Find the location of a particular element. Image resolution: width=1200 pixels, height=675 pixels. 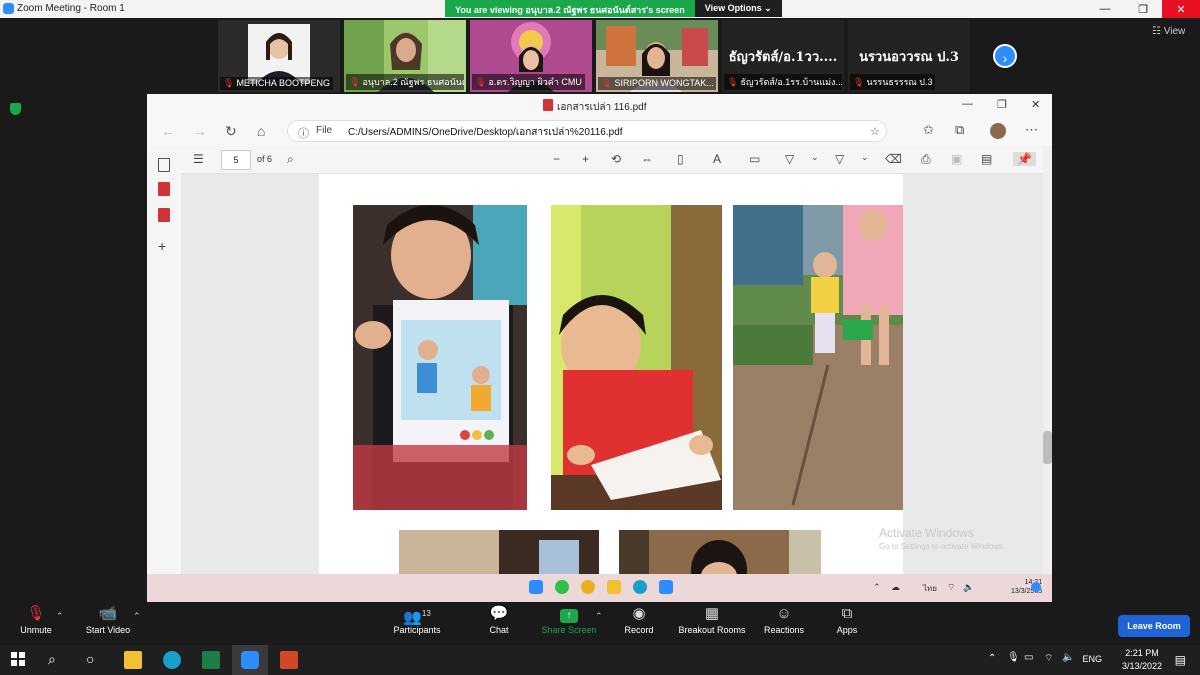

participants-icon: 👥13 is located at coordinates (417, 617).